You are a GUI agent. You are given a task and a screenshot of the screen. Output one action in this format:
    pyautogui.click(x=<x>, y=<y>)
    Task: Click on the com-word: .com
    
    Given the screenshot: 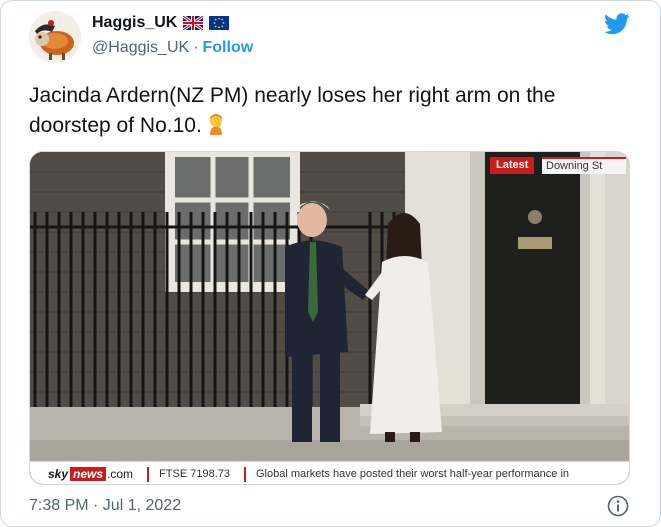 What is the action you would take?
    pyautogui.click(x=120, y=474)
    